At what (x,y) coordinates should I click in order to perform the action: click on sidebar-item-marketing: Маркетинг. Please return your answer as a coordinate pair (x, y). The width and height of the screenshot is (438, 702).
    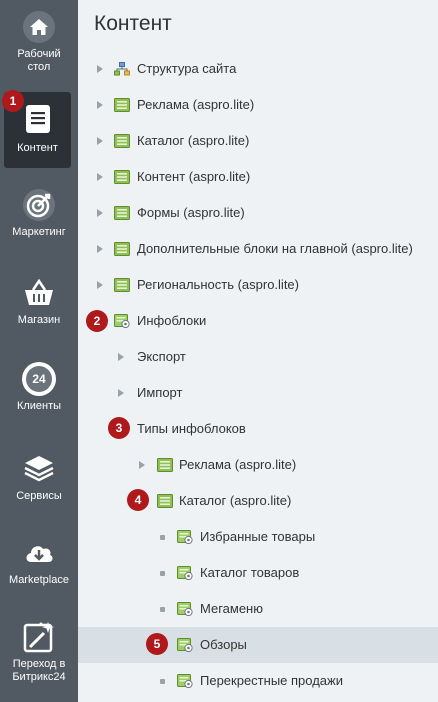
    Looking at the image, I should click on (39, 213).